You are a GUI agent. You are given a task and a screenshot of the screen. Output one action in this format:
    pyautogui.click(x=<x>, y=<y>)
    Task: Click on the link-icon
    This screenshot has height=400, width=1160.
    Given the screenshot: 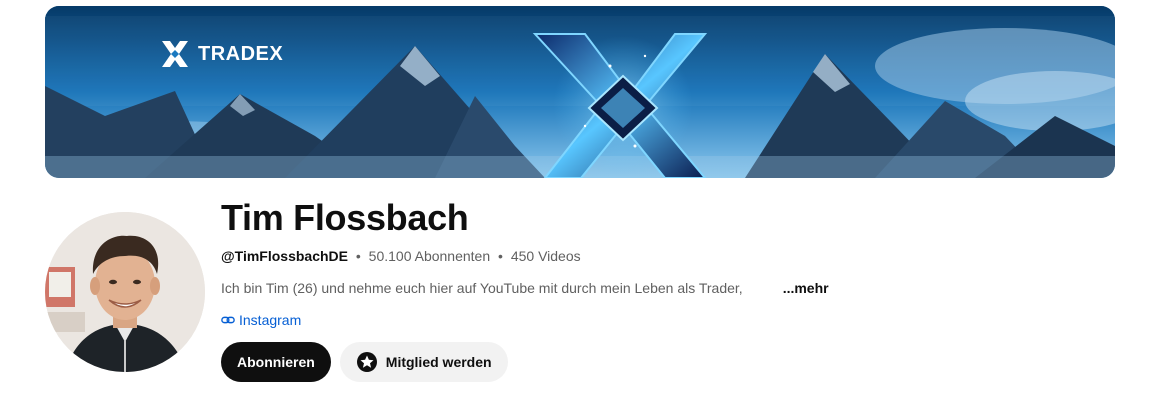 What is the action you would take?
    pyautogui.click(x=228, y=320)
    